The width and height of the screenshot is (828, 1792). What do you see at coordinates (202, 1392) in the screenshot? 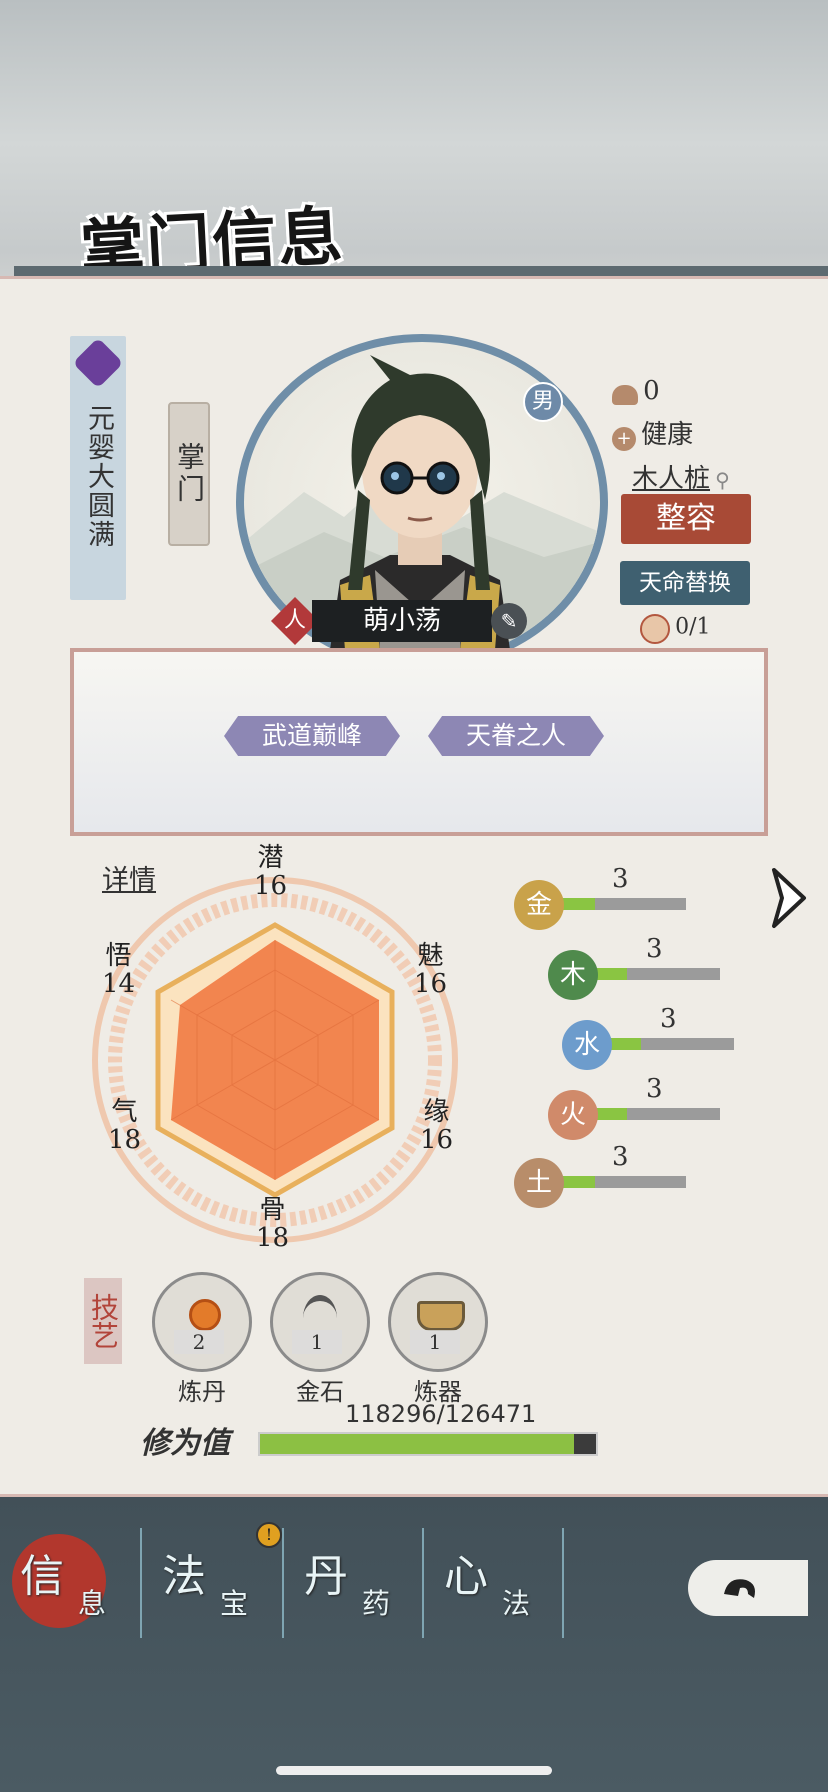
I see `skill-name: 炼丹` at bounding box center [202, 1392].